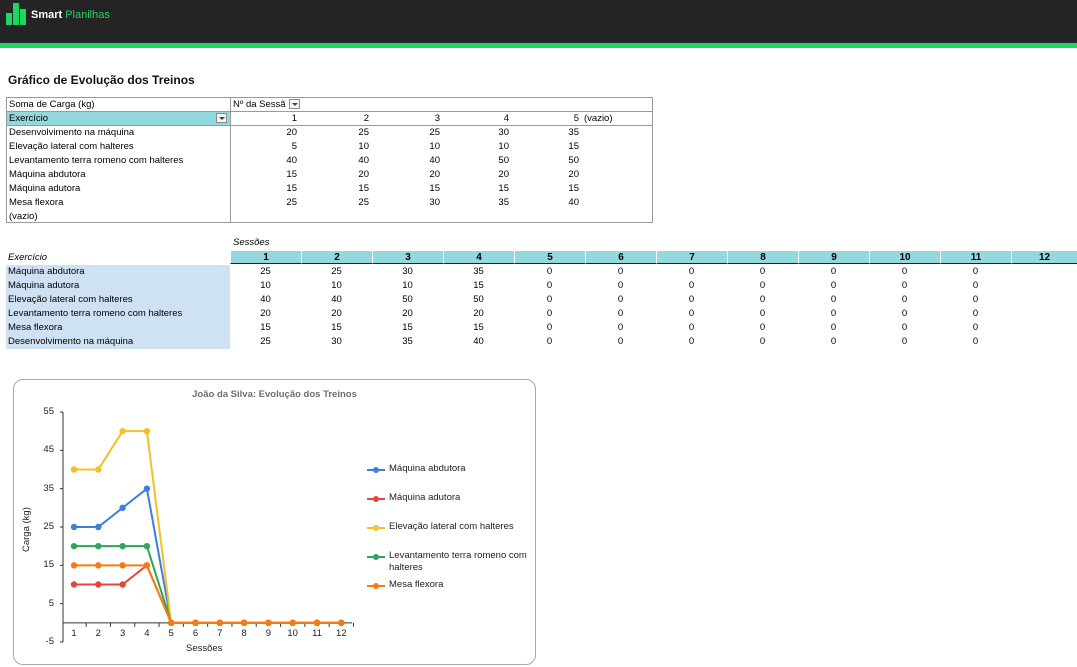  What do you see at coordinates (366, 118) in the screenshot?
I see `pivot-column-header: 2` at bounding box center [366, 118].